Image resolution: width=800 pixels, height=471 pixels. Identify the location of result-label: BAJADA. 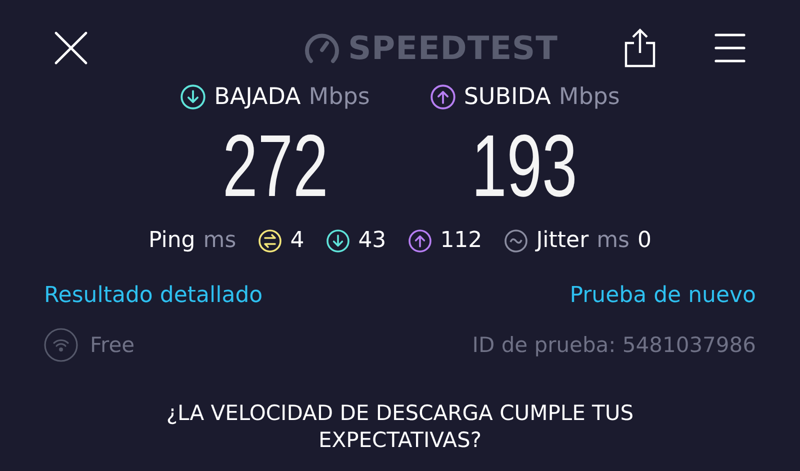
(257, 97).